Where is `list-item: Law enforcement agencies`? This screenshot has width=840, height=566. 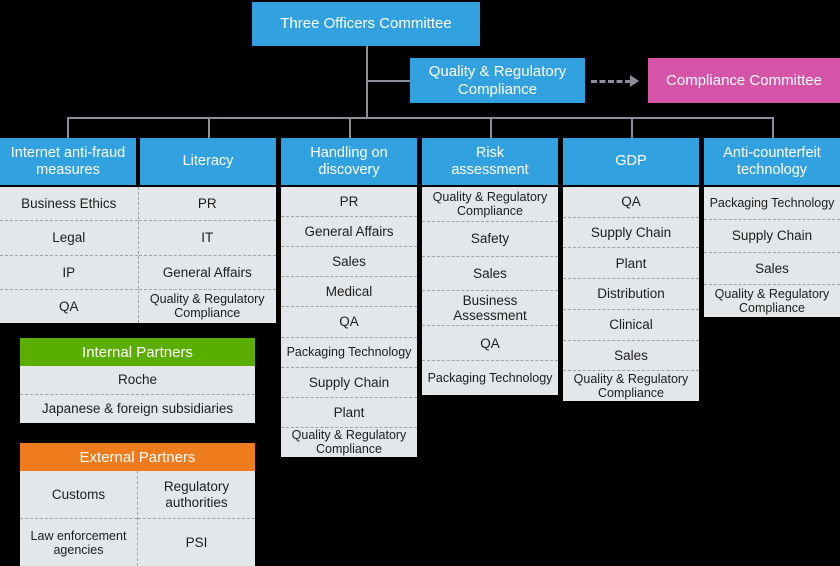 list-item: Law enforcement agencies is located at coordinates (78, 542).